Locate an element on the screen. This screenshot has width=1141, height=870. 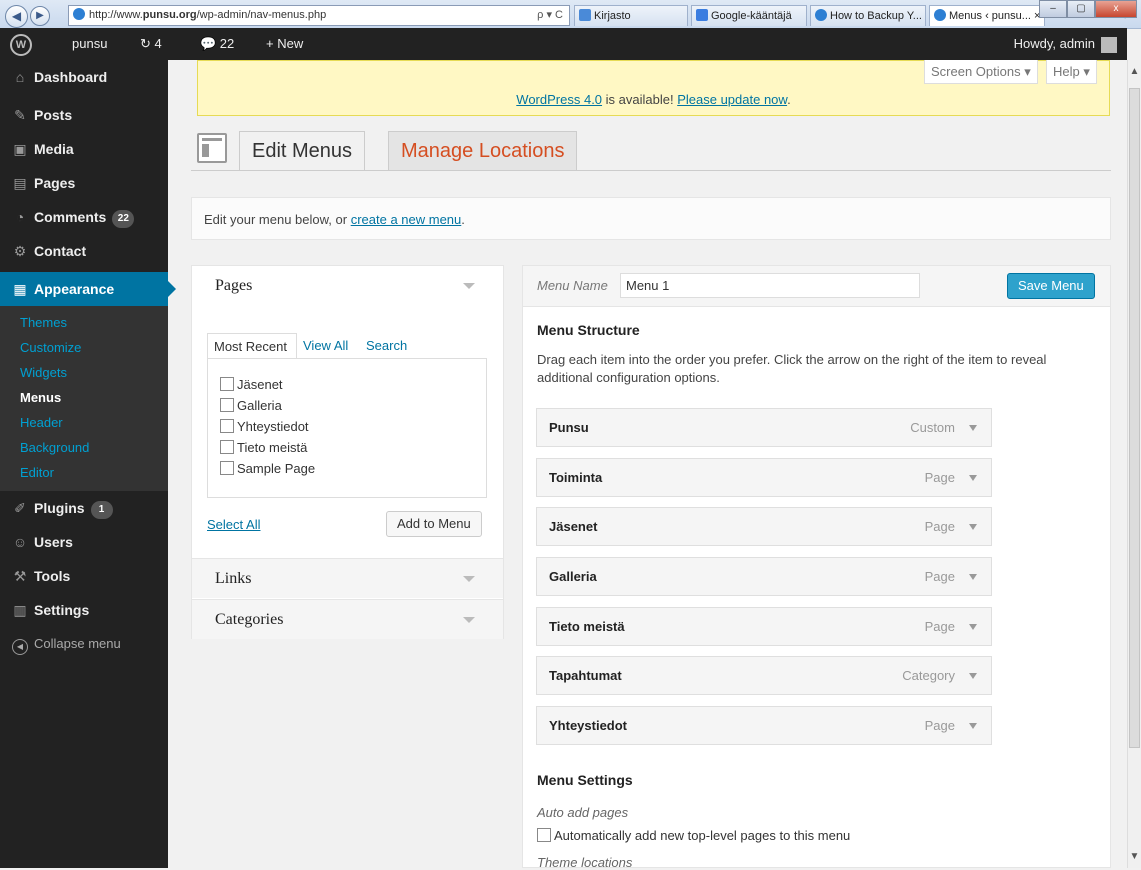
menu-item-galleria: Galleria Page is located at coordinates (764, 576).